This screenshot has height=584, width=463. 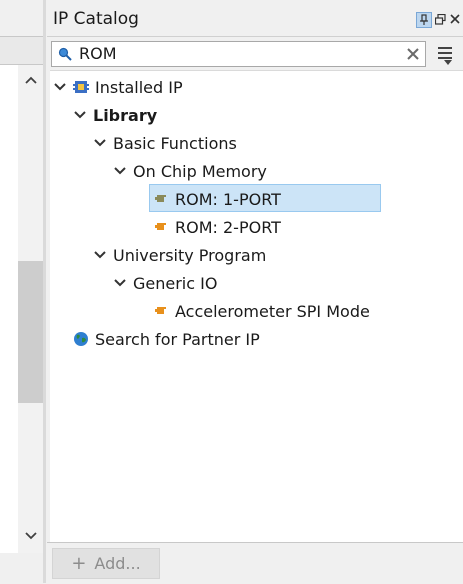 What do you see at coordinates (175, 143) in the screenshot?
I see `tree-label: Basic Functions` at bounding box center [175, 143].